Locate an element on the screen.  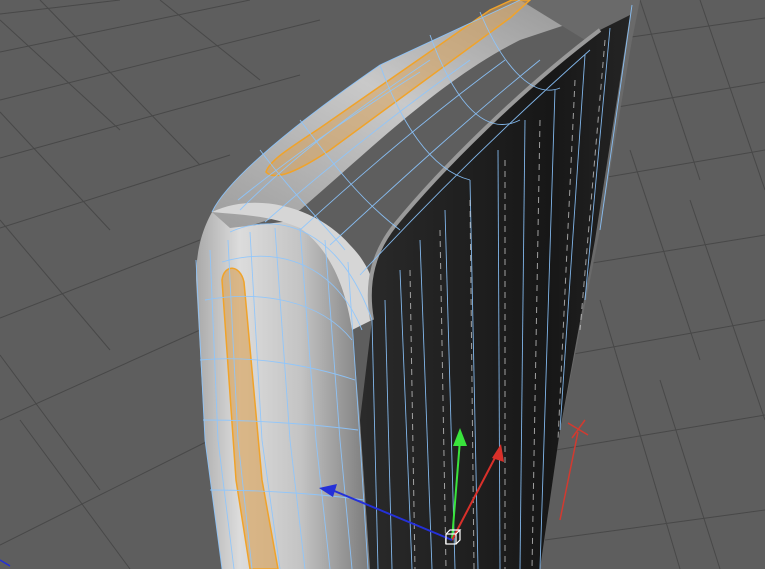
null-x-icon is located at coordinates (574, 470).